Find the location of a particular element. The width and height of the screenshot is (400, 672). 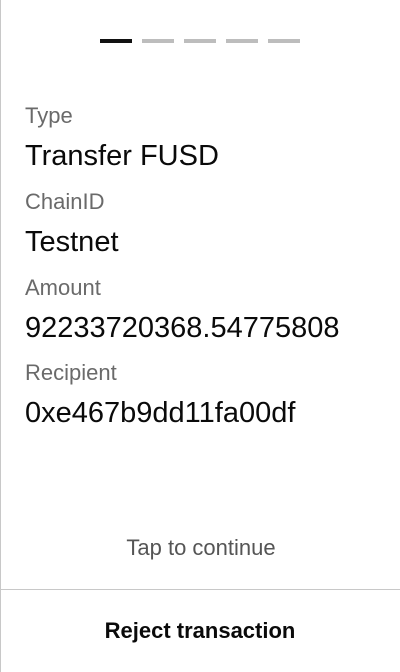

field-amount-label: Amount is located at coordinates (63, 287).